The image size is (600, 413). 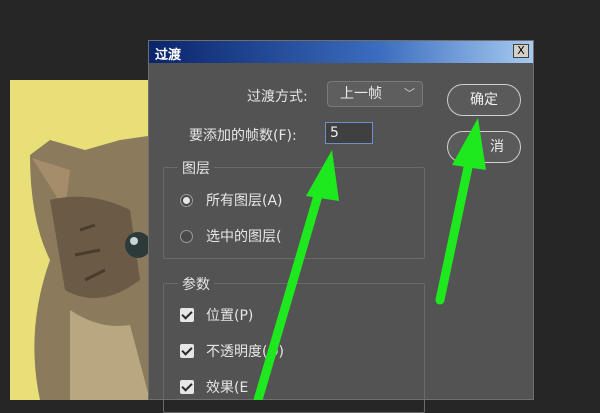 I want to click on layers-group: 图层 所有图层(A) 选中的图层(, so click(x=294, y=208).